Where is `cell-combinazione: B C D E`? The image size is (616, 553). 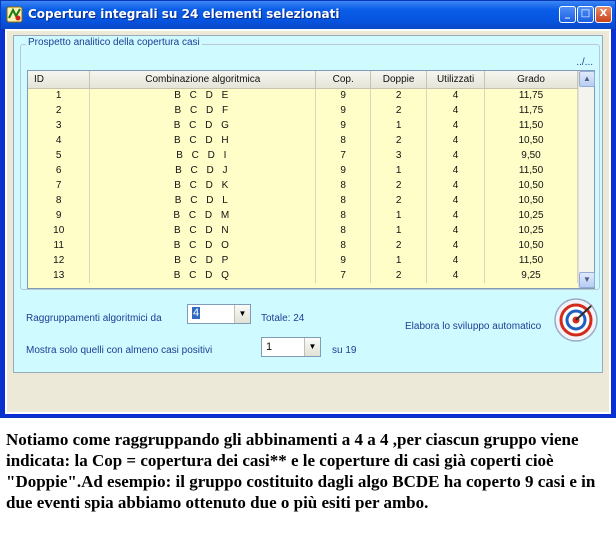
cell-combinazione: B C D E is located at coordinates (203, 95).